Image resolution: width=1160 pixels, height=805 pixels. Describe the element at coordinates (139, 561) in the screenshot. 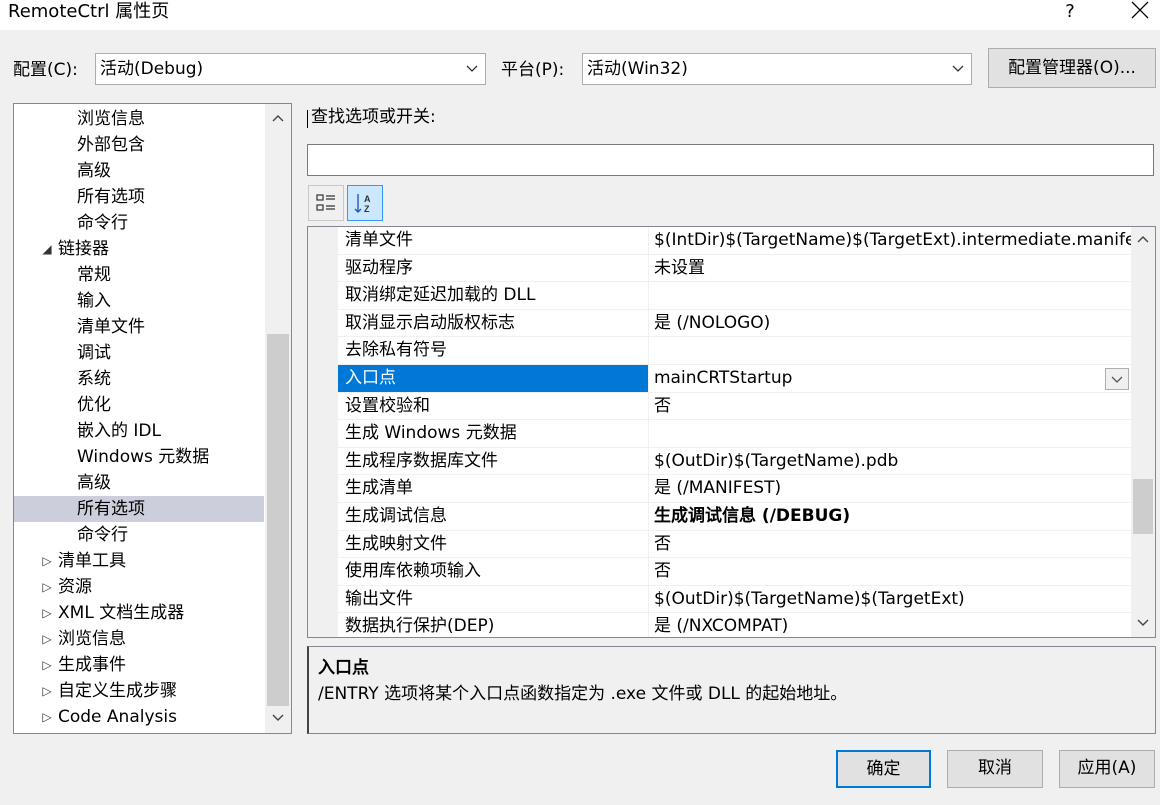

I see `tree-item: ▷ 清单工具` at that location.